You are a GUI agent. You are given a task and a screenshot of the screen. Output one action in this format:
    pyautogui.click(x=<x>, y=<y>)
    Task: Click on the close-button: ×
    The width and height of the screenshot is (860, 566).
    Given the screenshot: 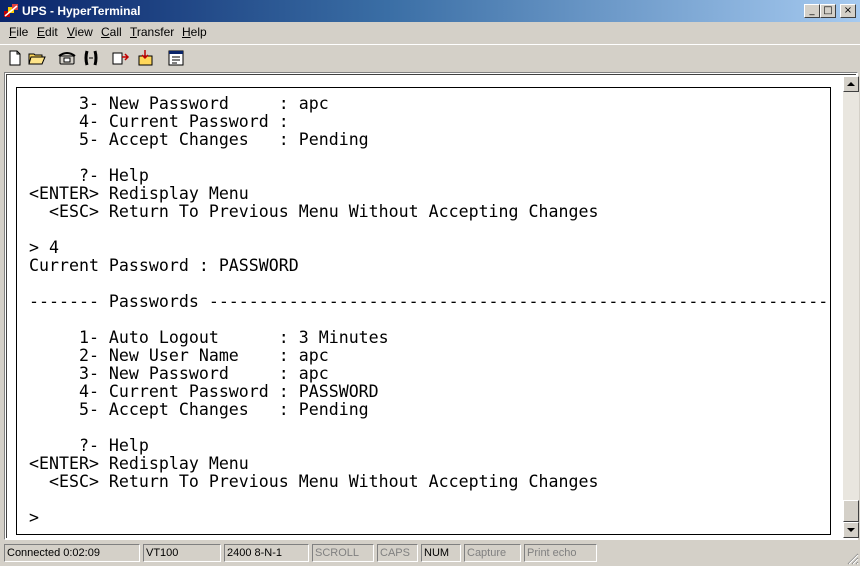 What is the action you would take?
    pyautogui.click(x=848, y=11)
    